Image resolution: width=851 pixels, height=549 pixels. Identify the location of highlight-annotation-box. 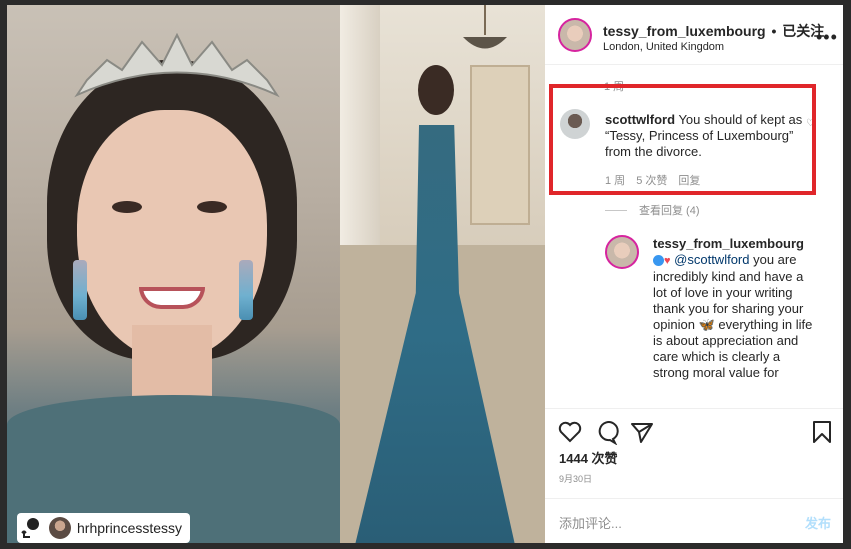
(682, 139).